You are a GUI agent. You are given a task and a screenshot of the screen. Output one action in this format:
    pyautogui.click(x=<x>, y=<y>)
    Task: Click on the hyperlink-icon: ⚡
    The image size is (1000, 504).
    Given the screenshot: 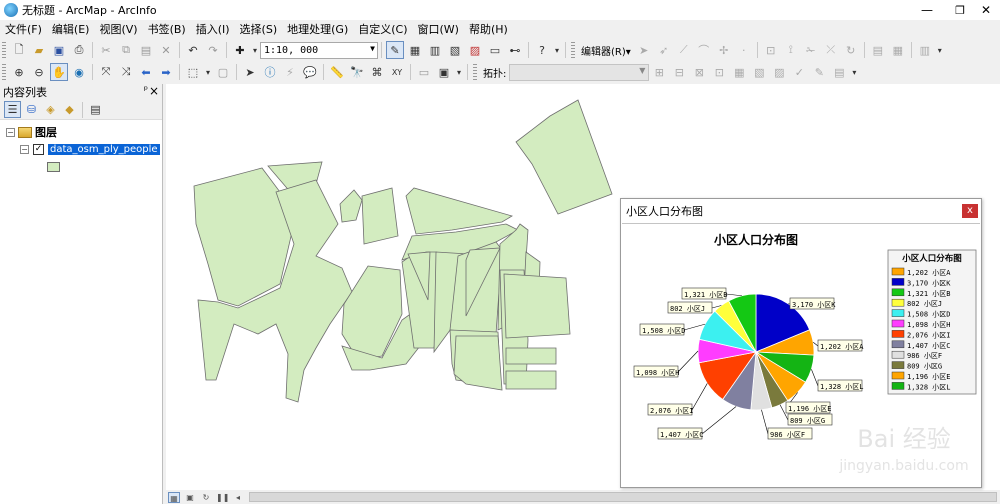 What is the action you would take?
    pyautogui.click(x=290, y=72)
    